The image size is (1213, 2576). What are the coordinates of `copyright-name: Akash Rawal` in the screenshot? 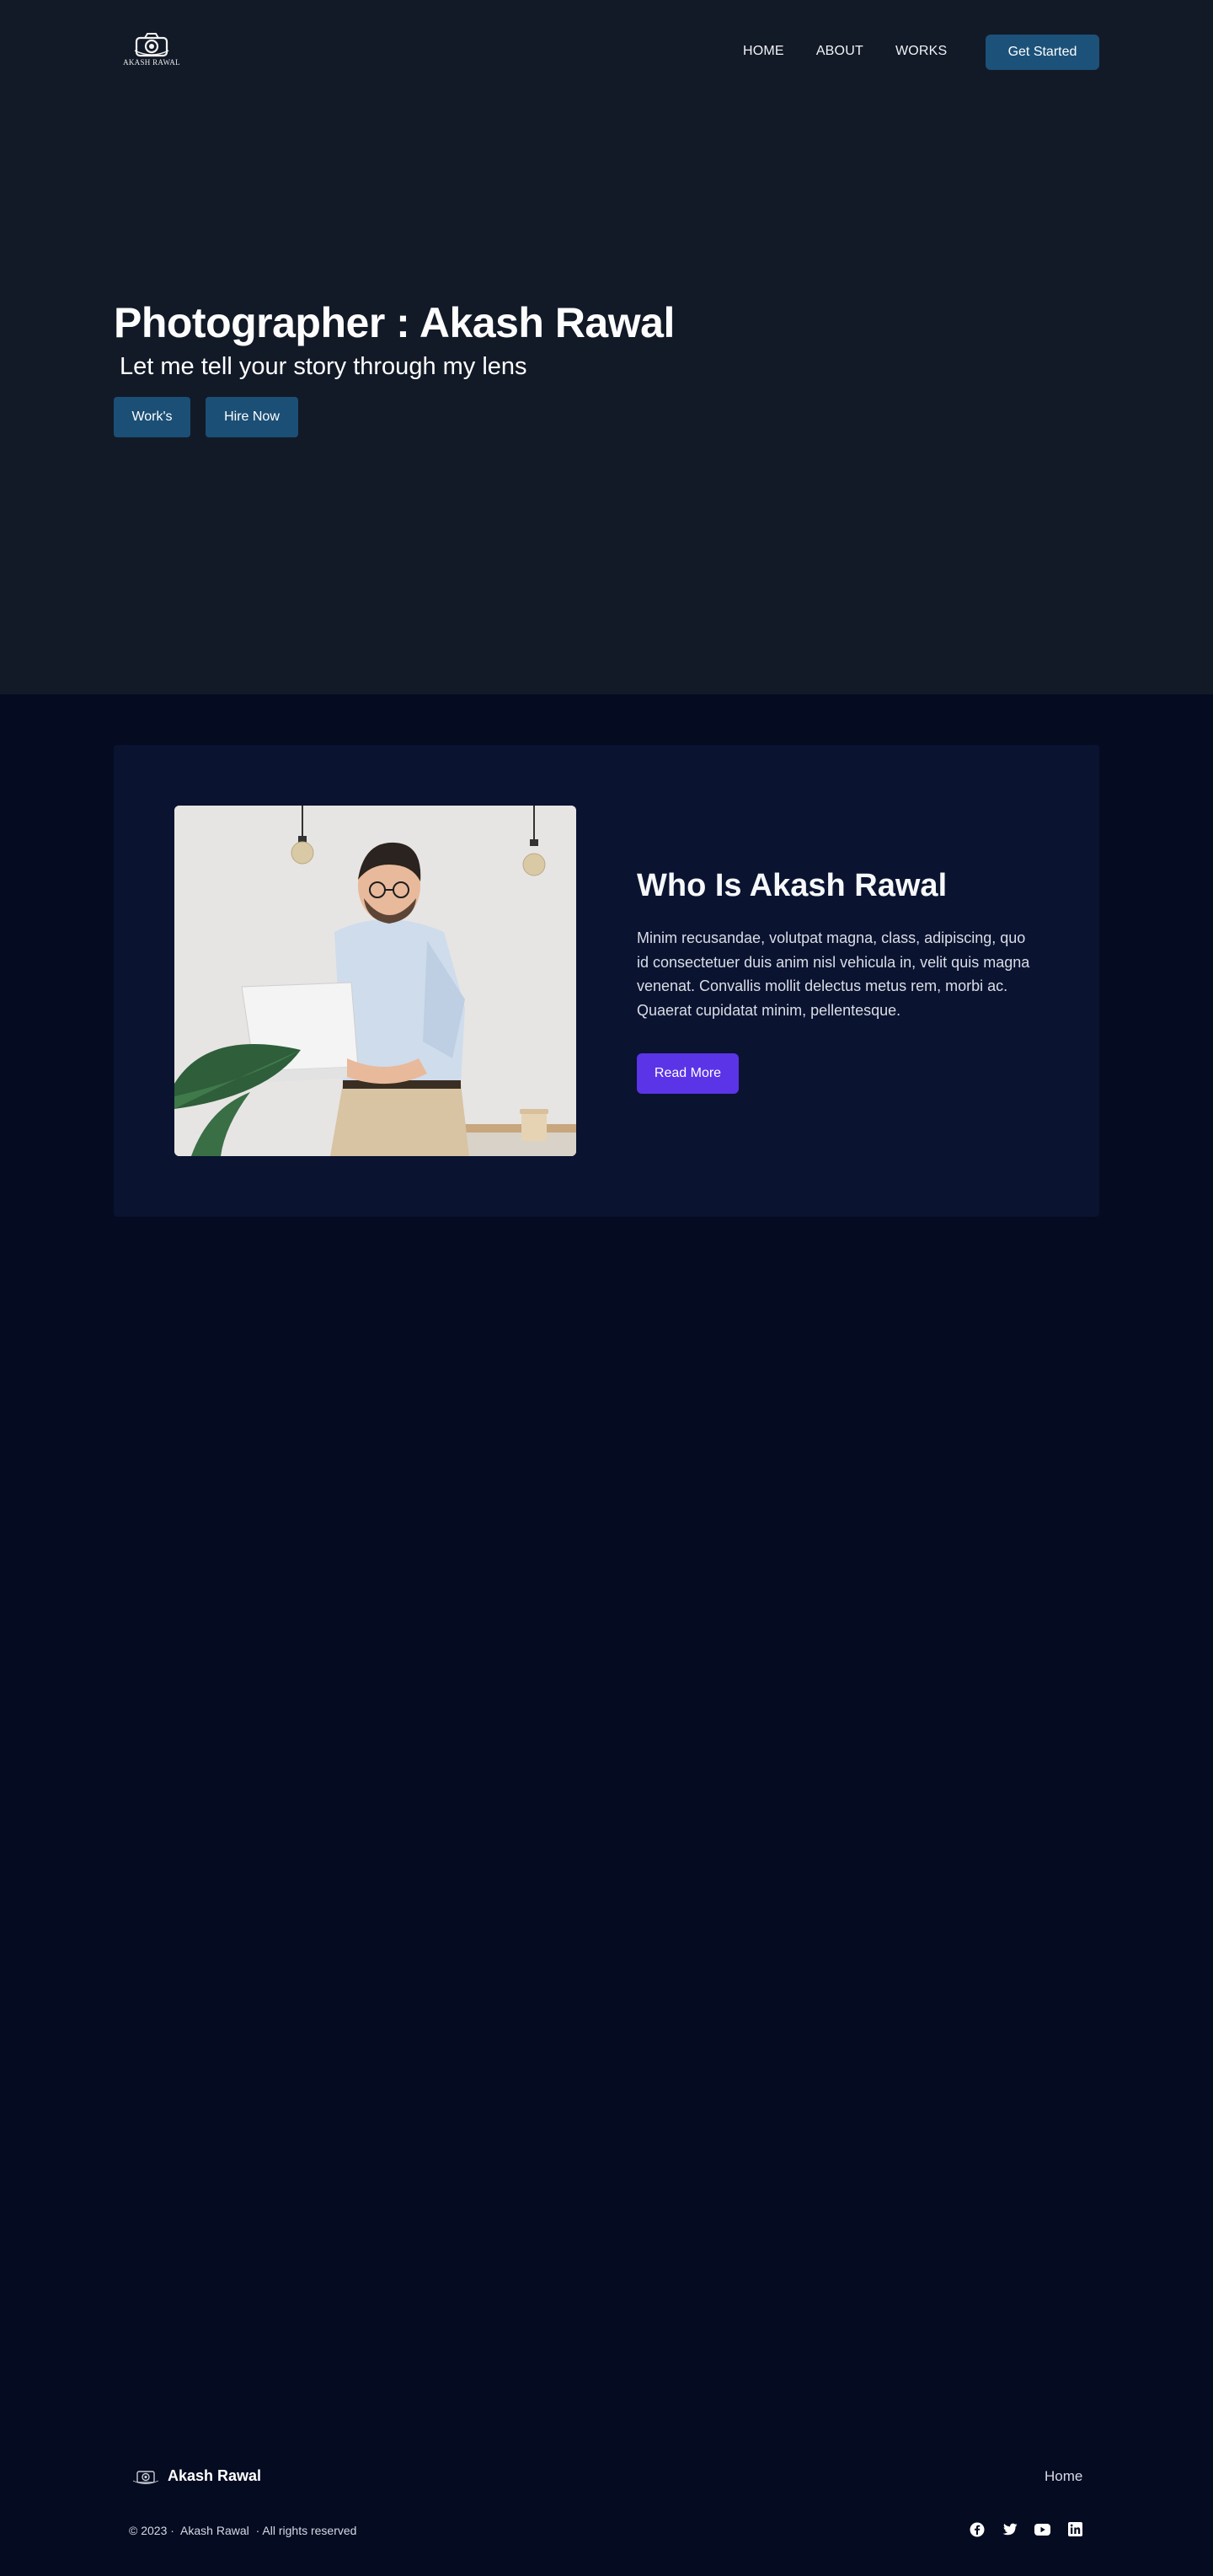 It's located at (214, 2530).